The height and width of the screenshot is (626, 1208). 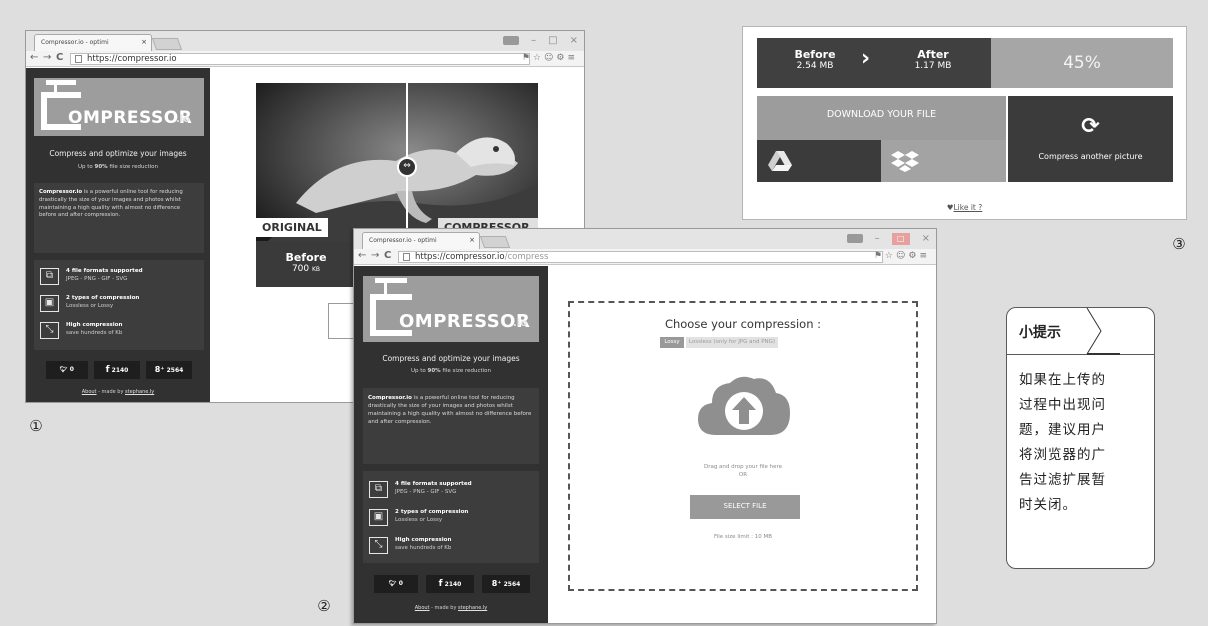 What do you see at coordinates (71, 369) in the screenshot?
I see `twitter-count: 0` at bounding box center [71, 369].